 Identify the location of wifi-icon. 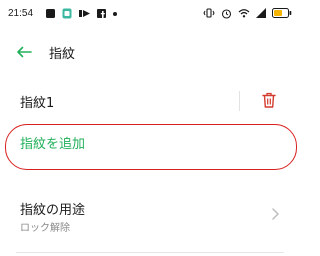
(244, 13).